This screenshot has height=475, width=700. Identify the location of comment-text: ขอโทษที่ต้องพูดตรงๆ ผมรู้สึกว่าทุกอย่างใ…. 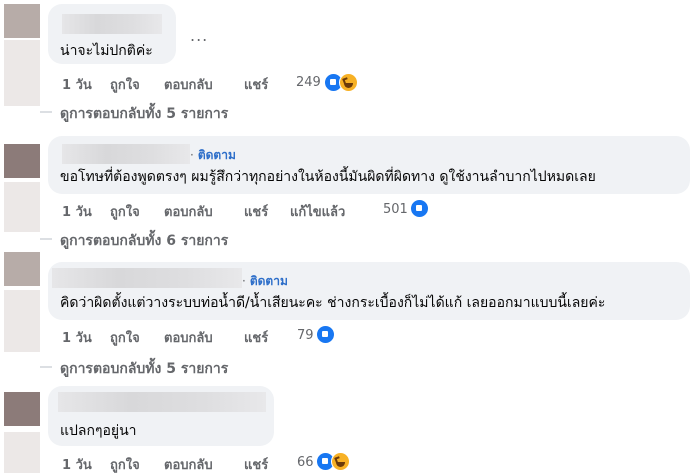
(328, 177).